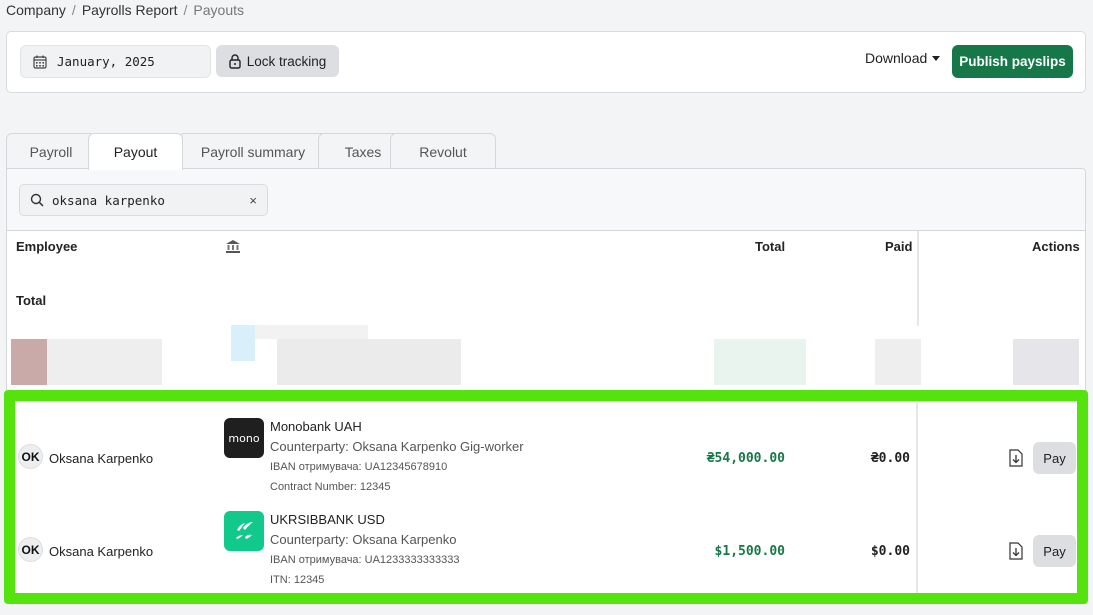 This screenshot has height=615, width=1093. What do you see at coordinates (37, 200) in the screenshot?
I see `search-icon` at bounding box center [37, 200].